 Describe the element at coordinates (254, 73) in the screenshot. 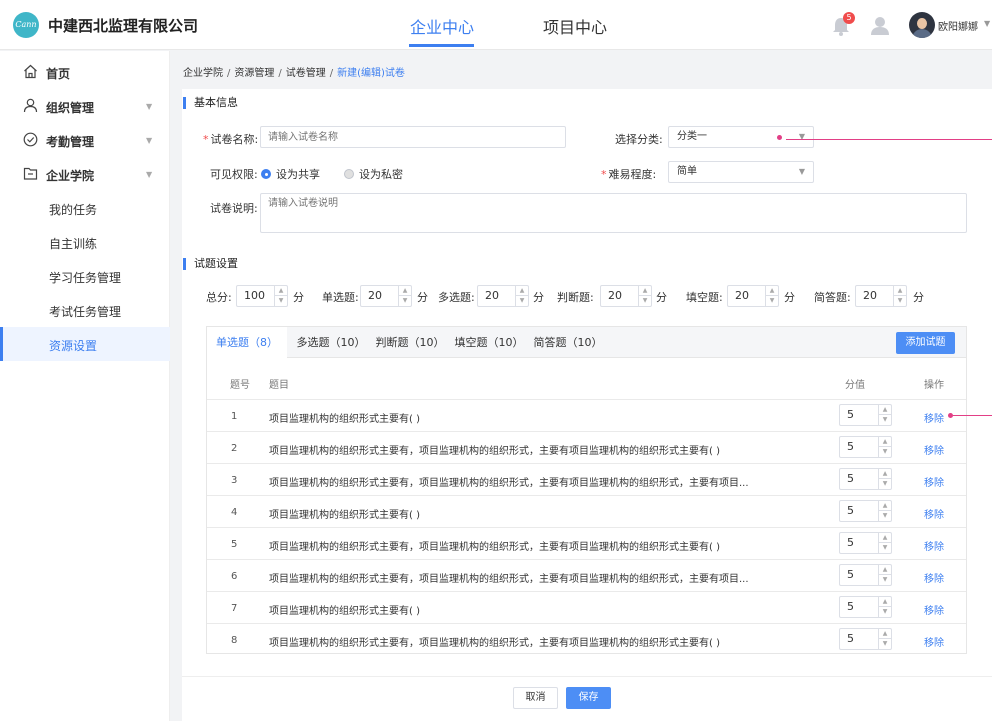

I see `breadcrumb-item: 资源管理` at that location.